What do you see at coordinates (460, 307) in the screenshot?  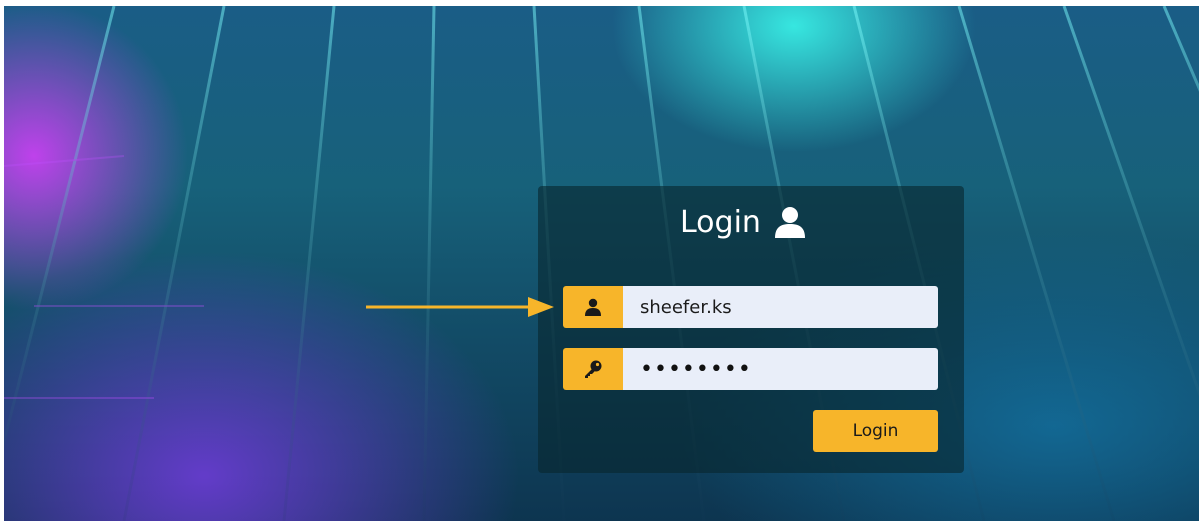 I see `arrow-right-icon` at bounding box center [460, 307].